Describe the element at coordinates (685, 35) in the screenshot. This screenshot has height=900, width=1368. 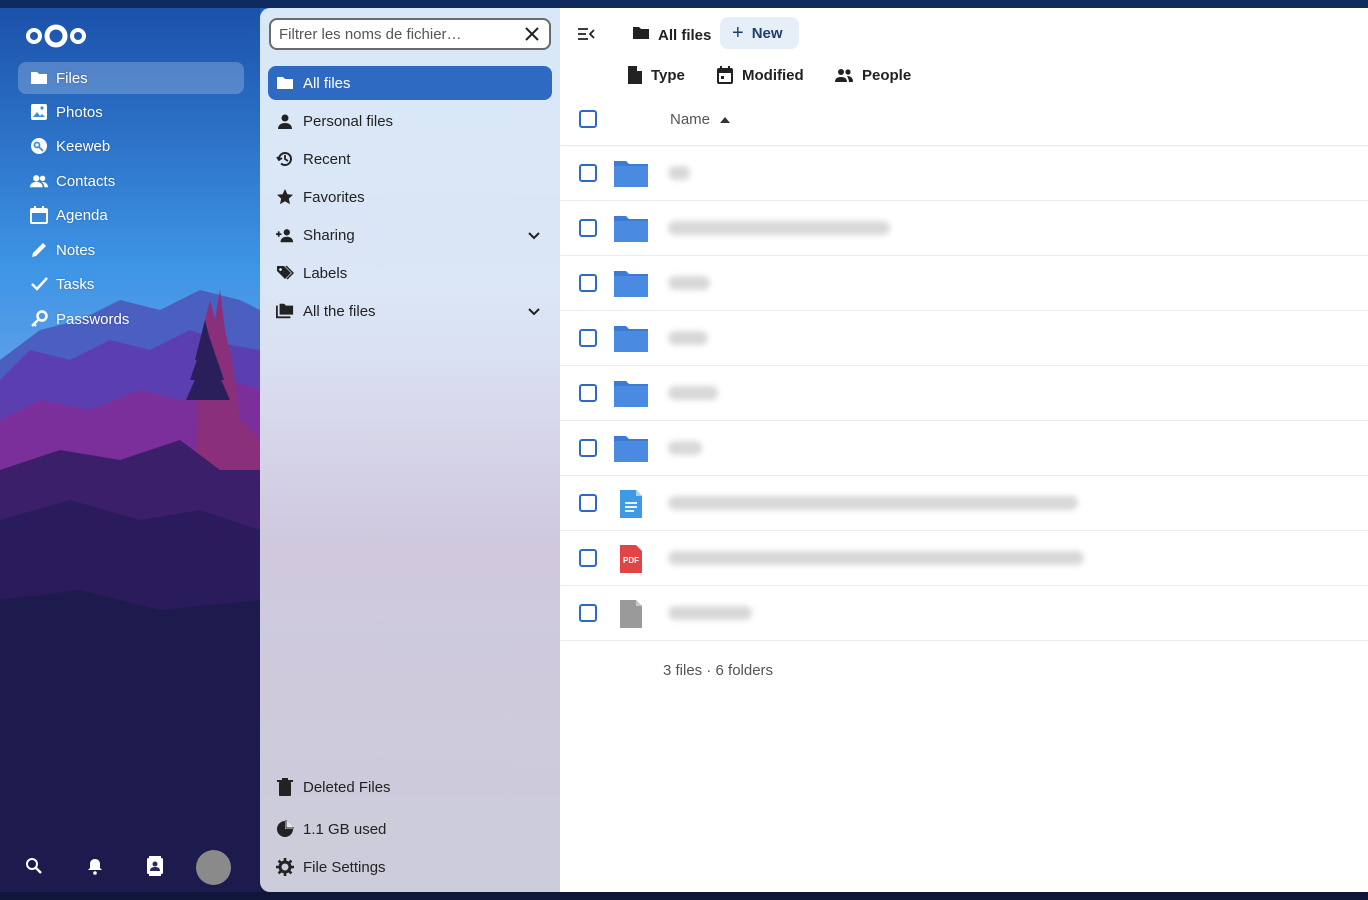
I see `breadcrumb-label: All files` at that location.